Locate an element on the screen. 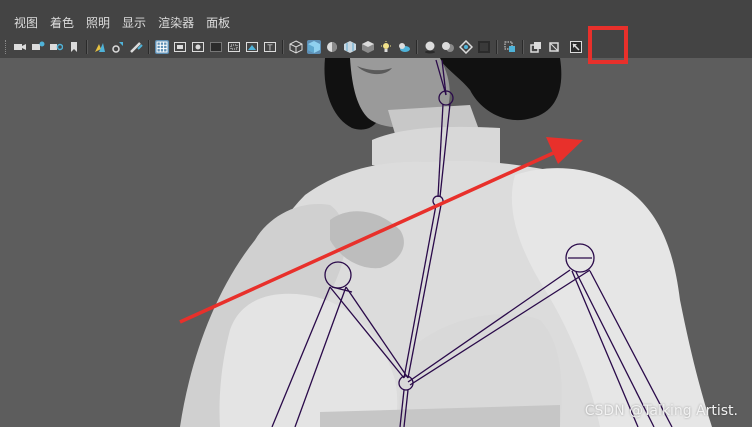 The image size is (752, 427). panel-menu-bar: 视图 着色 照明 显示 渲染器 面板 is located at coordinates (376, 23).